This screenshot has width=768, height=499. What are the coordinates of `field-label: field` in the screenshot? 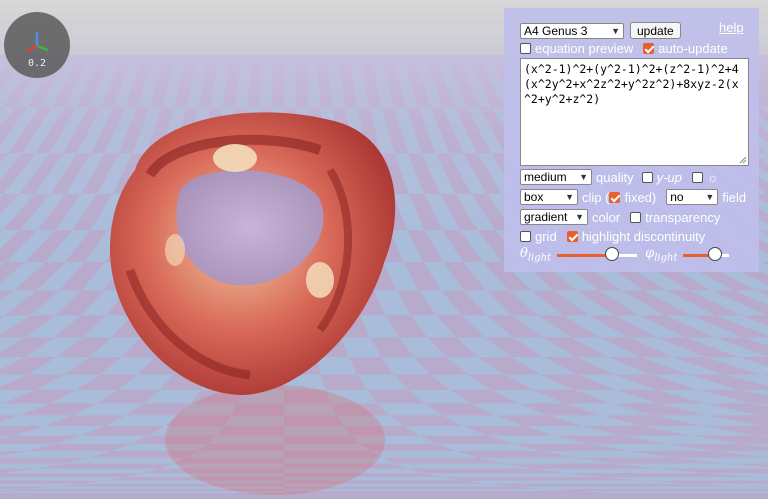 It's located at (734, 197).